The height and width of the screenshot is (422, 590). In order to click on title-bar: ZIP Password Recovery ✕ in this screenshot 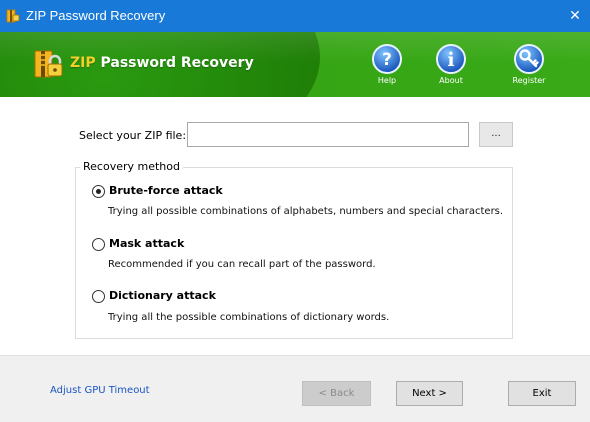, I will do `click(295, 16)`.